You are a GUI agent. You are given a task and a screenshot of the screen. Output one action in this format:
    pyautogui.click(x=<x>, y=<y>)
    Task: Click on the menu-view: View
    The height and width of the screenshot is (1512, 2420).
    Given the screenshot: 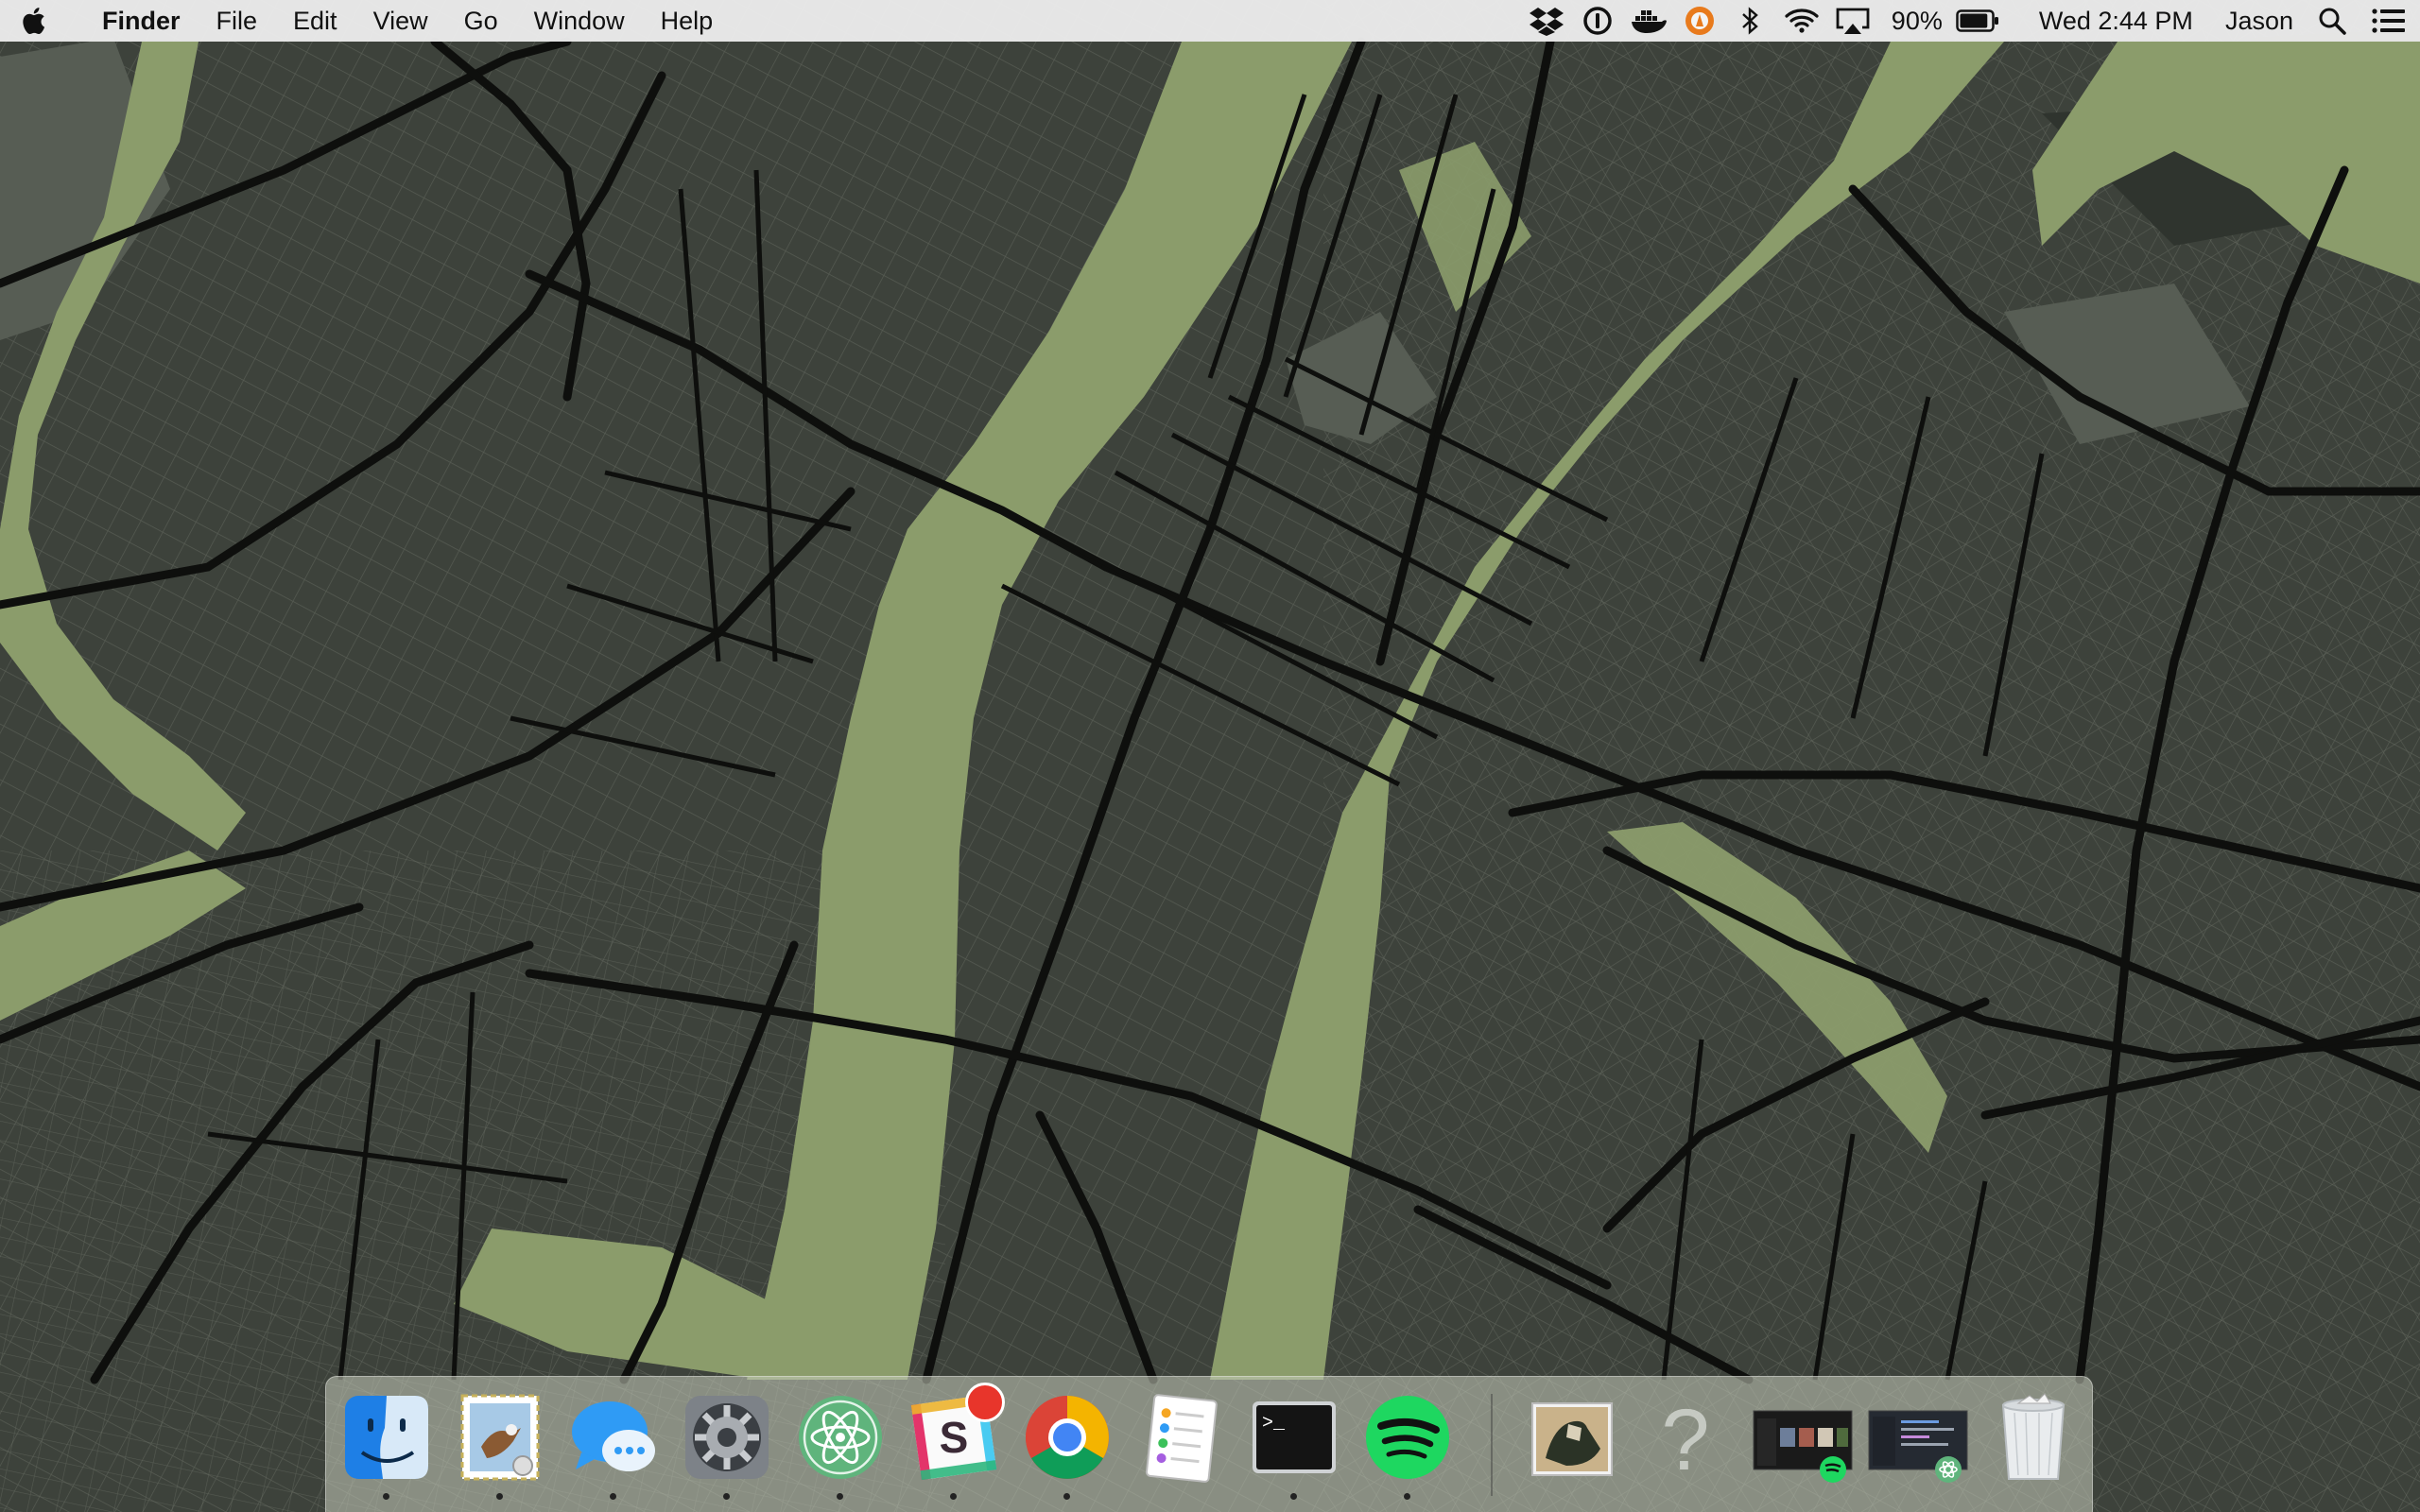 What is the action you would take?
    pyautogui.click(x=400, y=21)
    